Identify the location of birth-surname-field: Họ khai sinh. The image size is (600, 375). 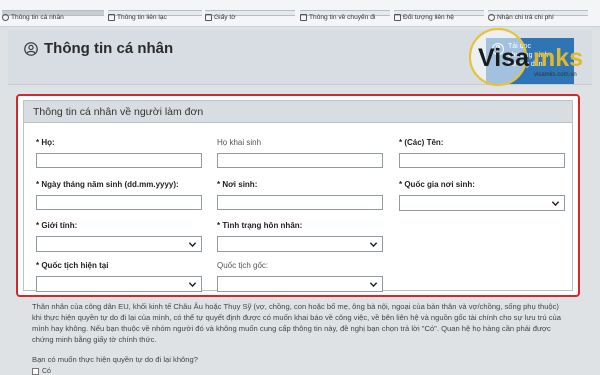
(300, 153).